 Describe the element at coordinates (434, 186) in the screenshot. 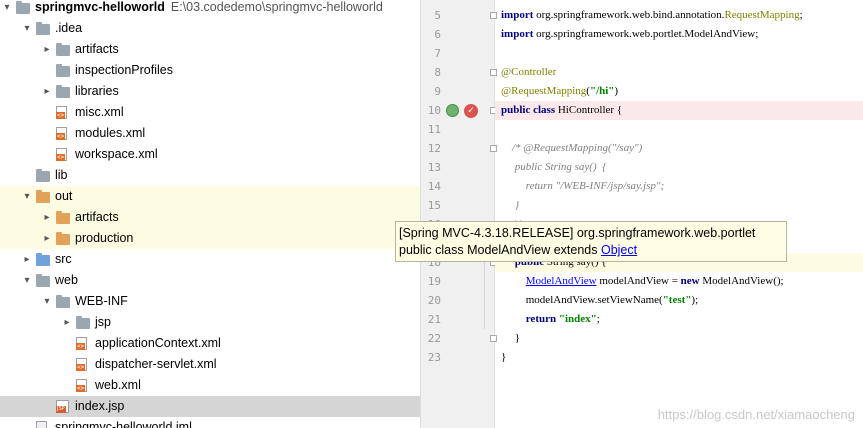

I see `line-number: 14` at that location.